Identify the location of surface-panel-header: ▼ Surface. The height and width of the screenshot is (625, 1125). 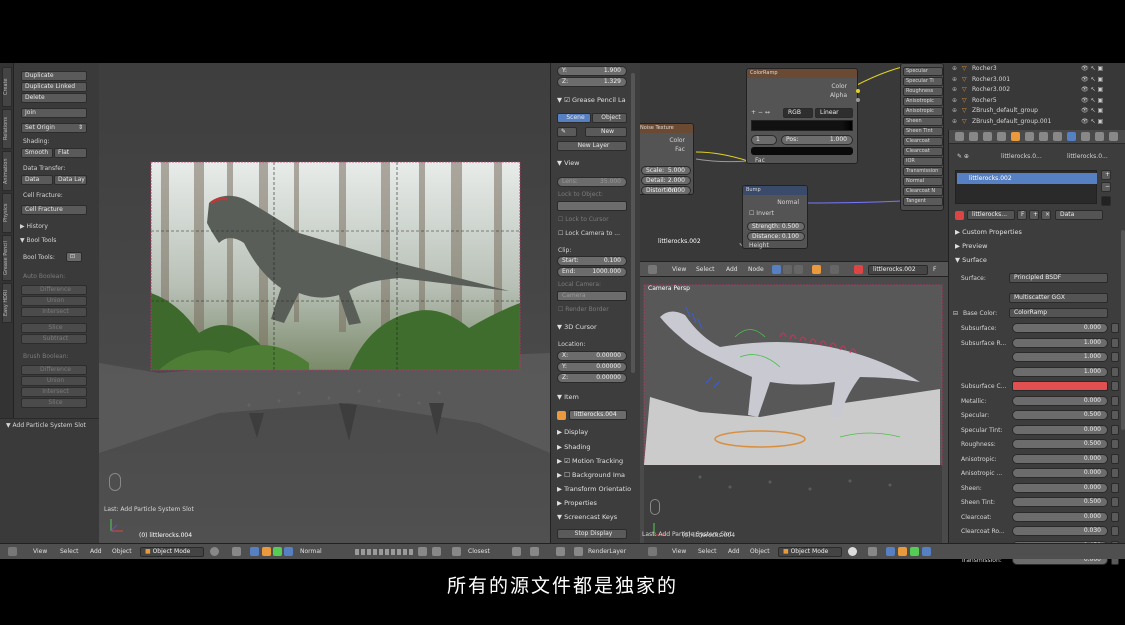
(971, 260).